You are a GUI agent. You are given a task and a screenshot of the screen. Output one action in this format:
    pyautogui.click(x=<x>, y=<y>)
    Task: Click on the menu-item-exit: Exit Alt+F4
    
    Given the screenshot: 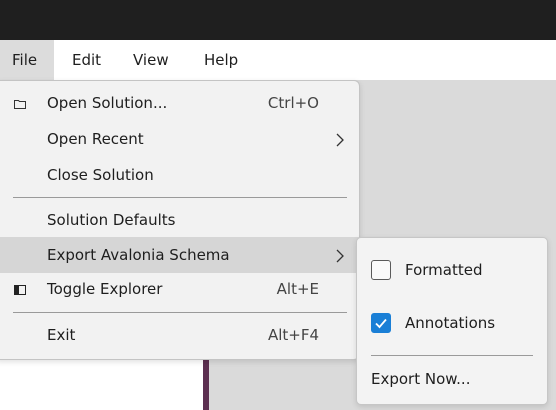 What is the action you would take?
    pyautogui.click(x=179, y=335)
    